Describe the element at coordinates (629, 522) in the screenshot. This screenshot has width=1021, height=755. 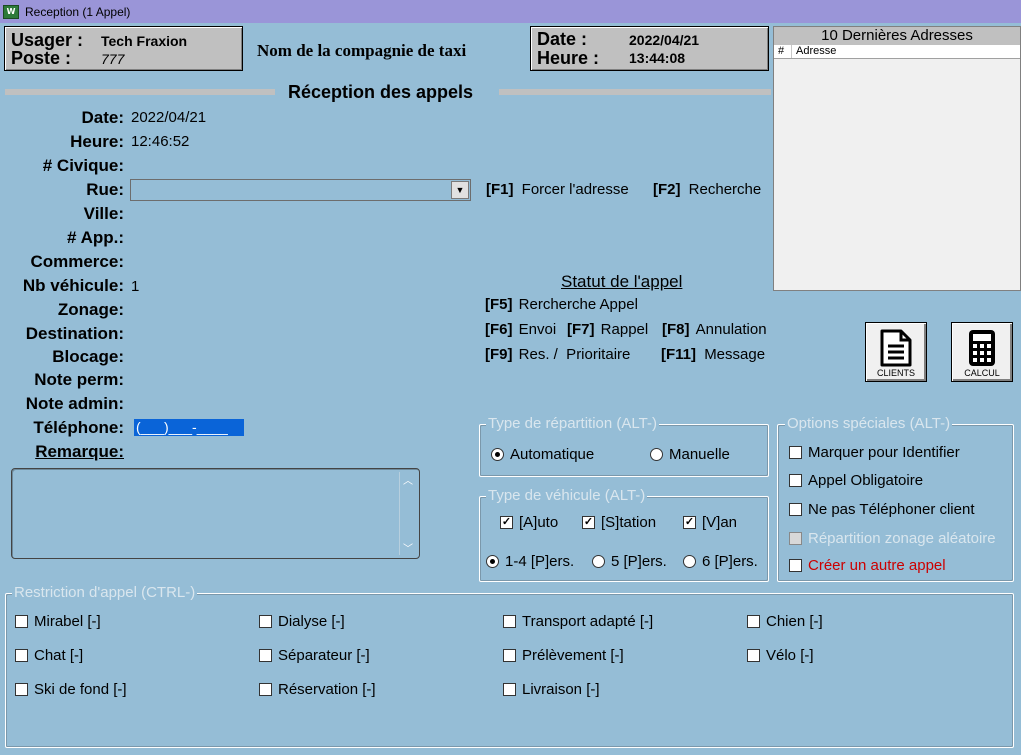
I see `vehicule-station-label: [S]tation` at that location.